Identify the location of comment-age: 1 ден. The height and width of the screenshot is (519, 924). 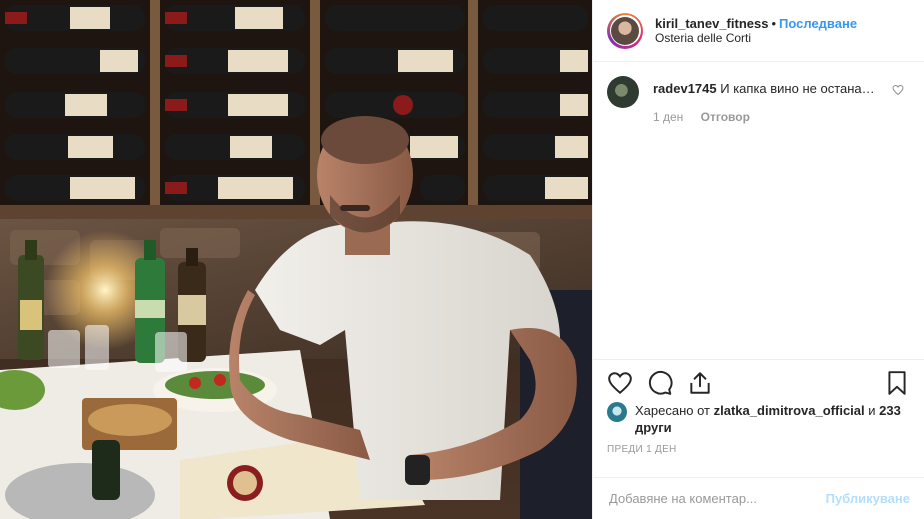
(668, 117).